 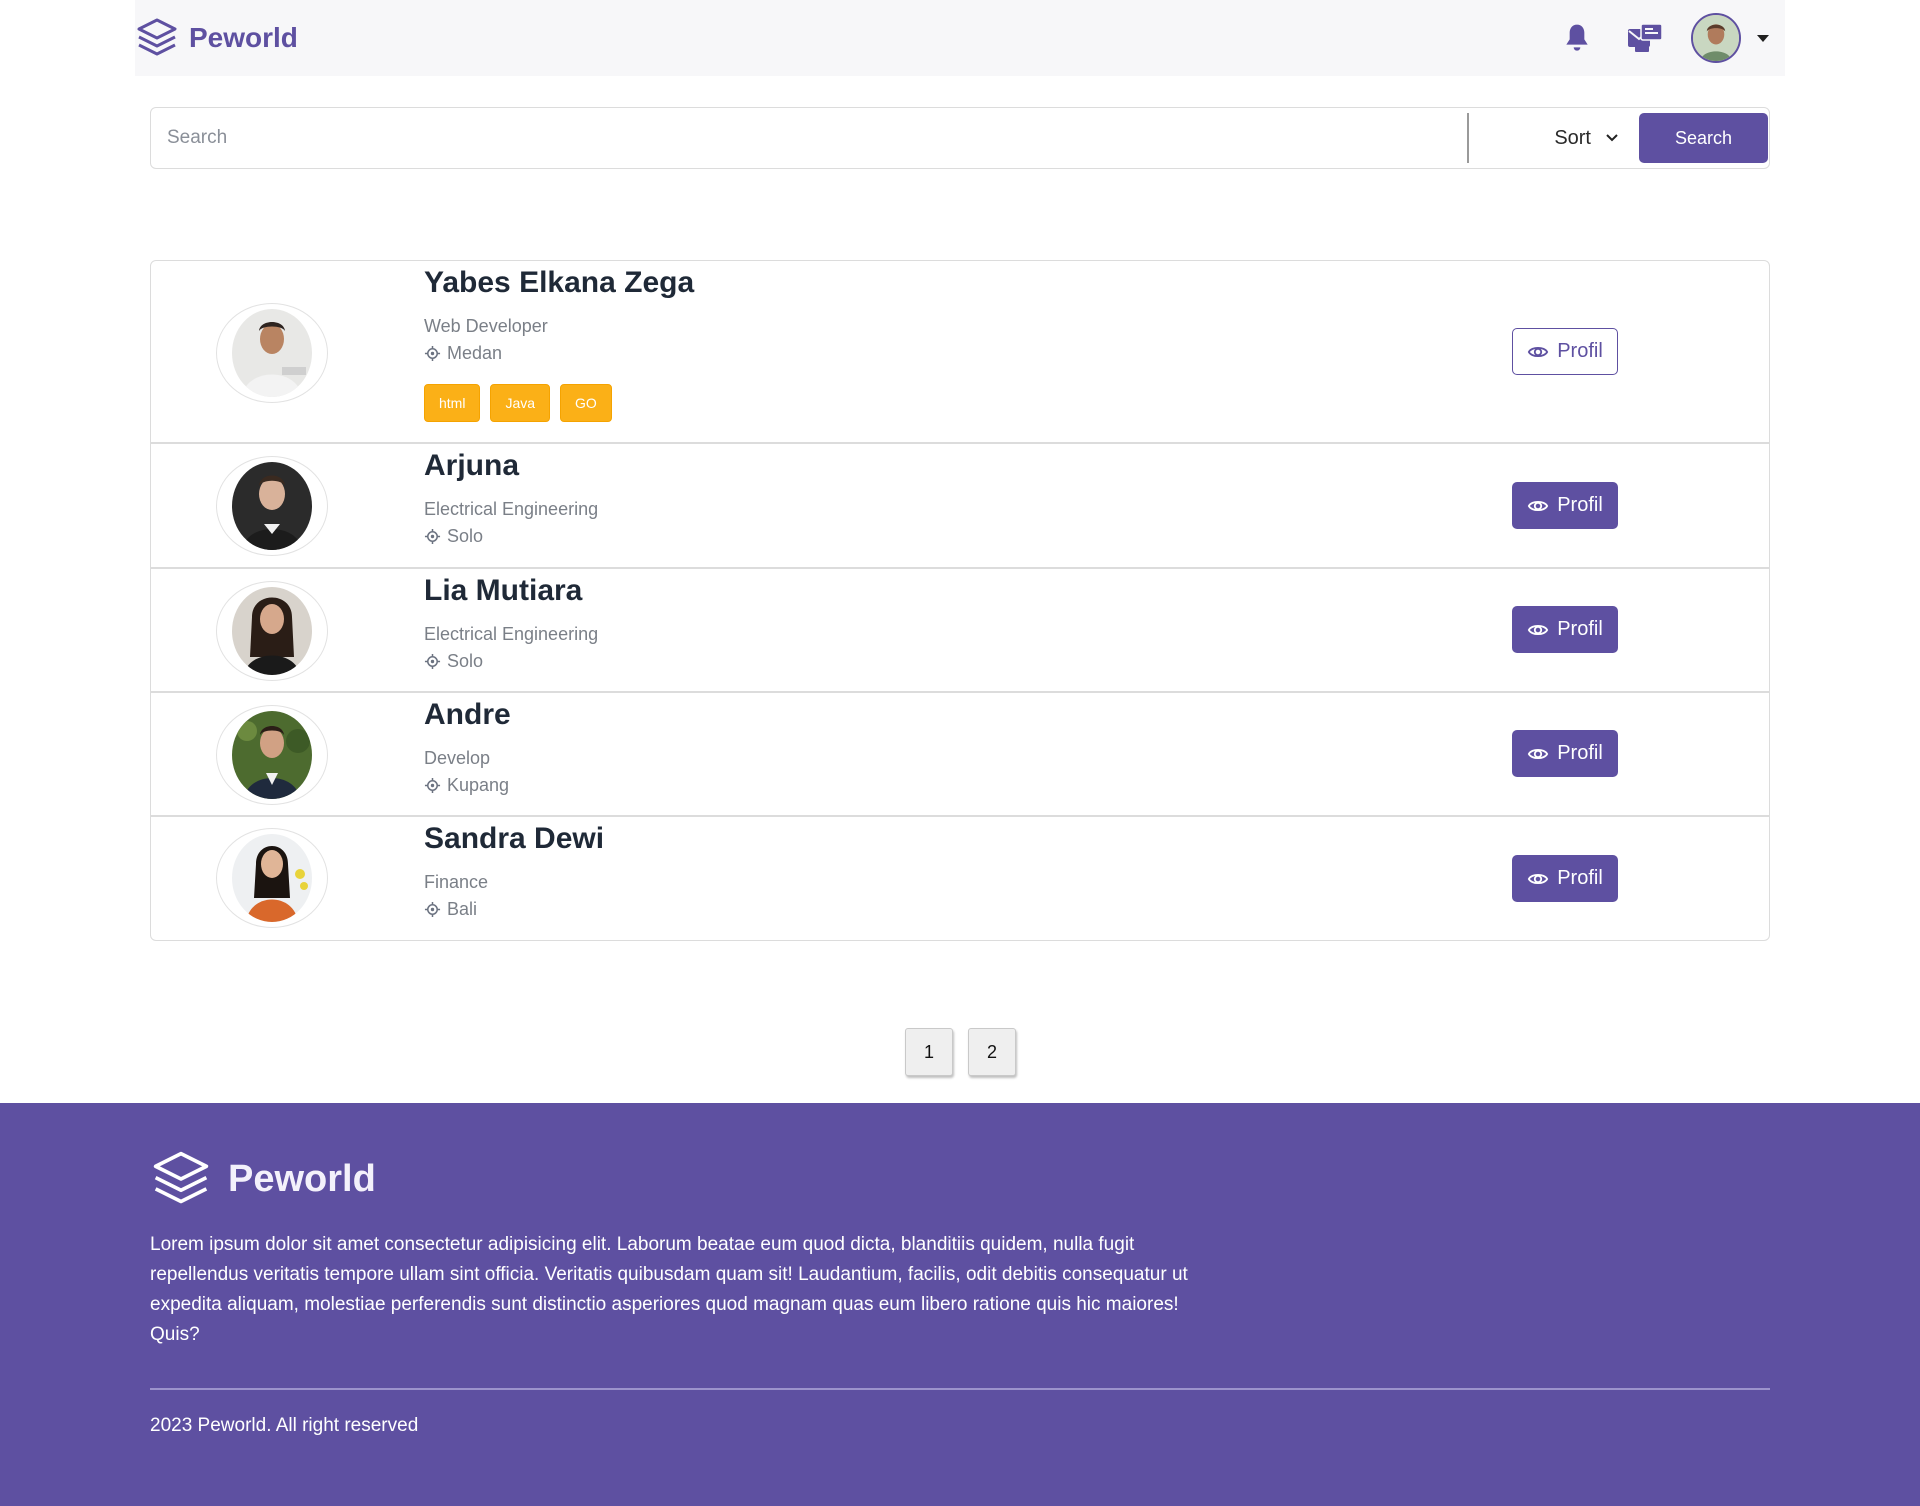 What do you see at coordinates (284, 1425) in the screenshot?
I see `footer-copyright: 2023 Peworld. All right reserved` at bounding box center [284, 1425].